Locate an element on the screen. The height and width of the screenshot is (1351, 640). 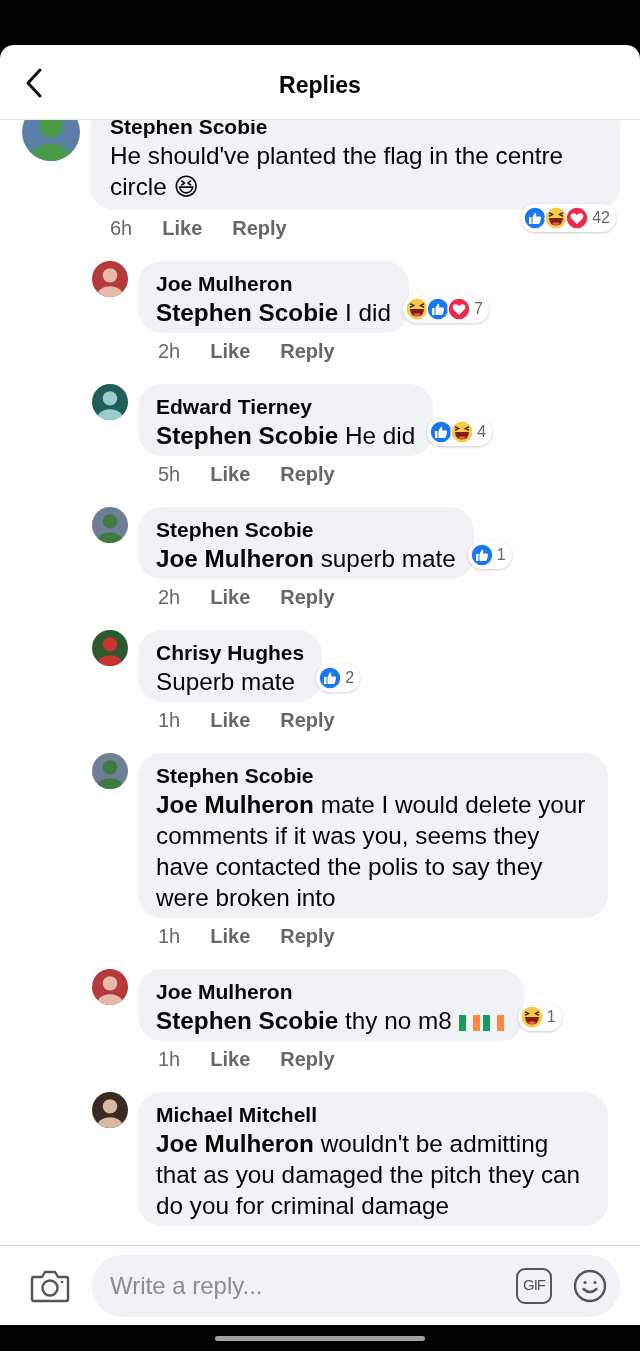
comment-text: Stephen Scobie He did is located at coordinates (286, 435).